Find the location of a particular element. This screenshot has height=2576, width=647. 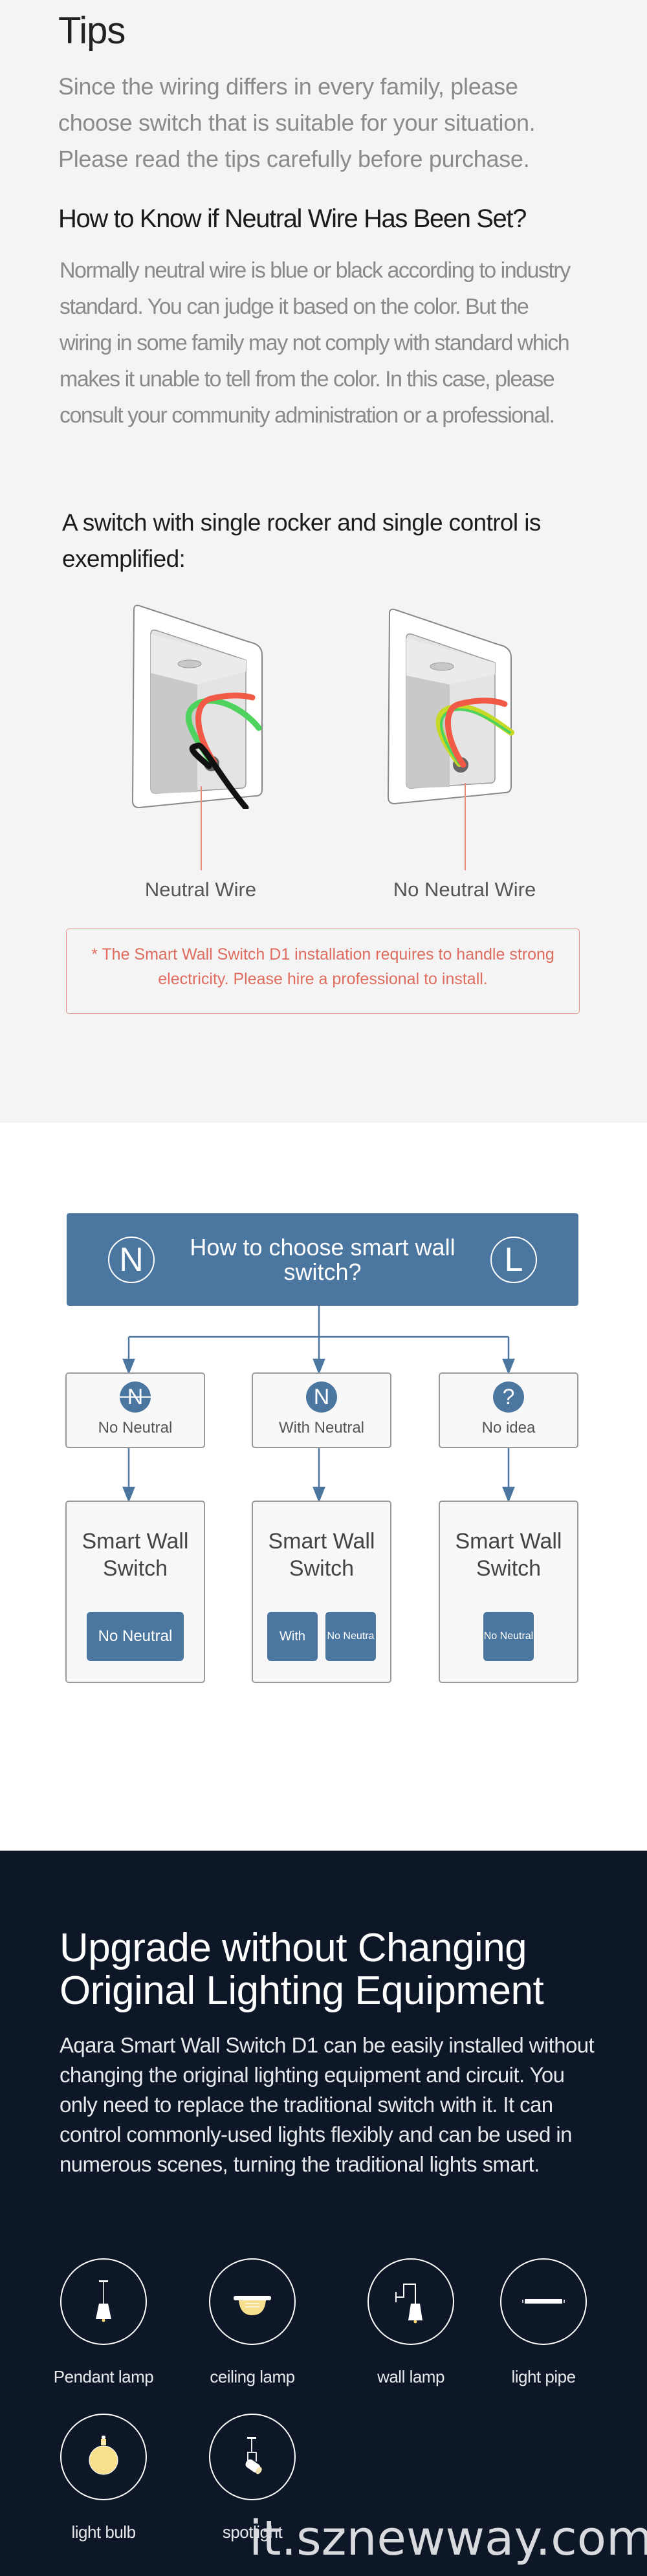

flowchart-title: How to choose smart wall switch? is located at coordinates (323, 1259).